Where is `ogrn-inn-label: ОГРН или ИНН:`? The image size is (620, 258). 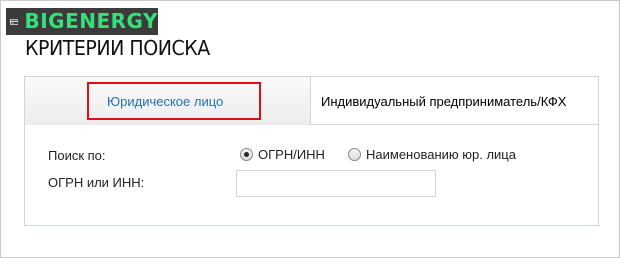 ogrn-inn-label: ОГРН или ИНН: is located at coordinates (96, 182).